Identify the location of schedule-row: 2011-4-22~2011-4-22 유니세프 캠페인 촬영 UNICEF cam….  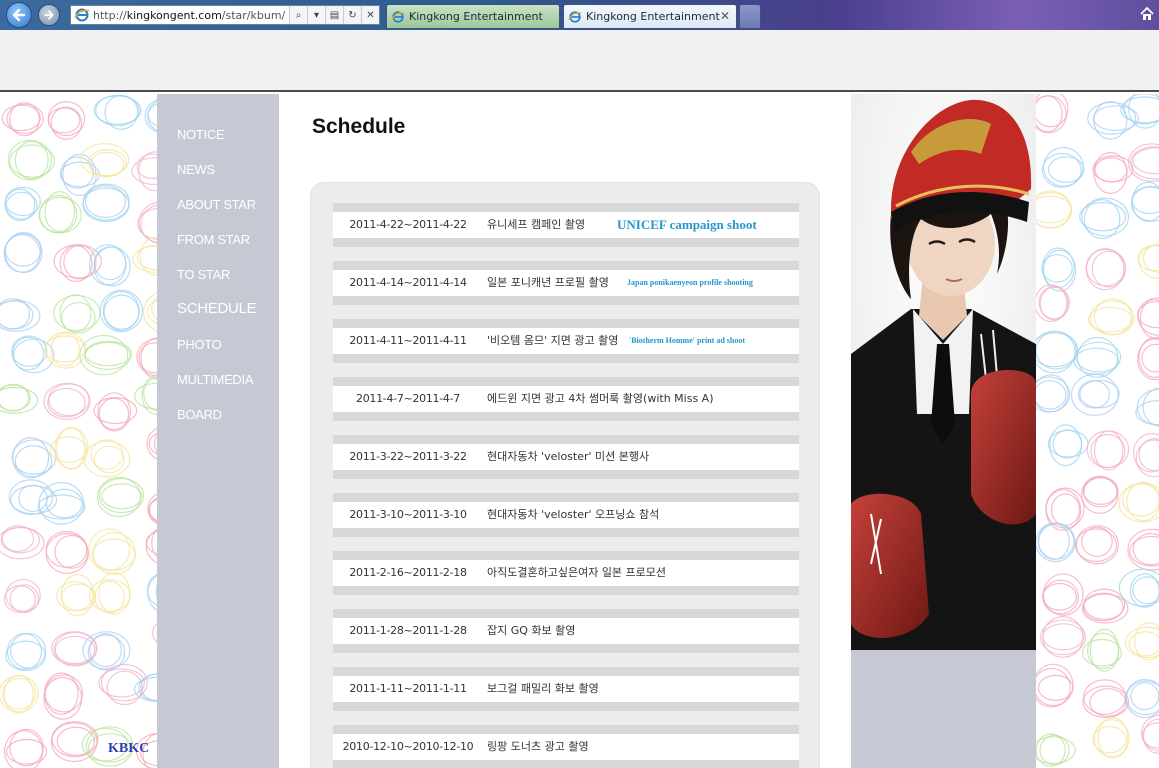
(566, 225).